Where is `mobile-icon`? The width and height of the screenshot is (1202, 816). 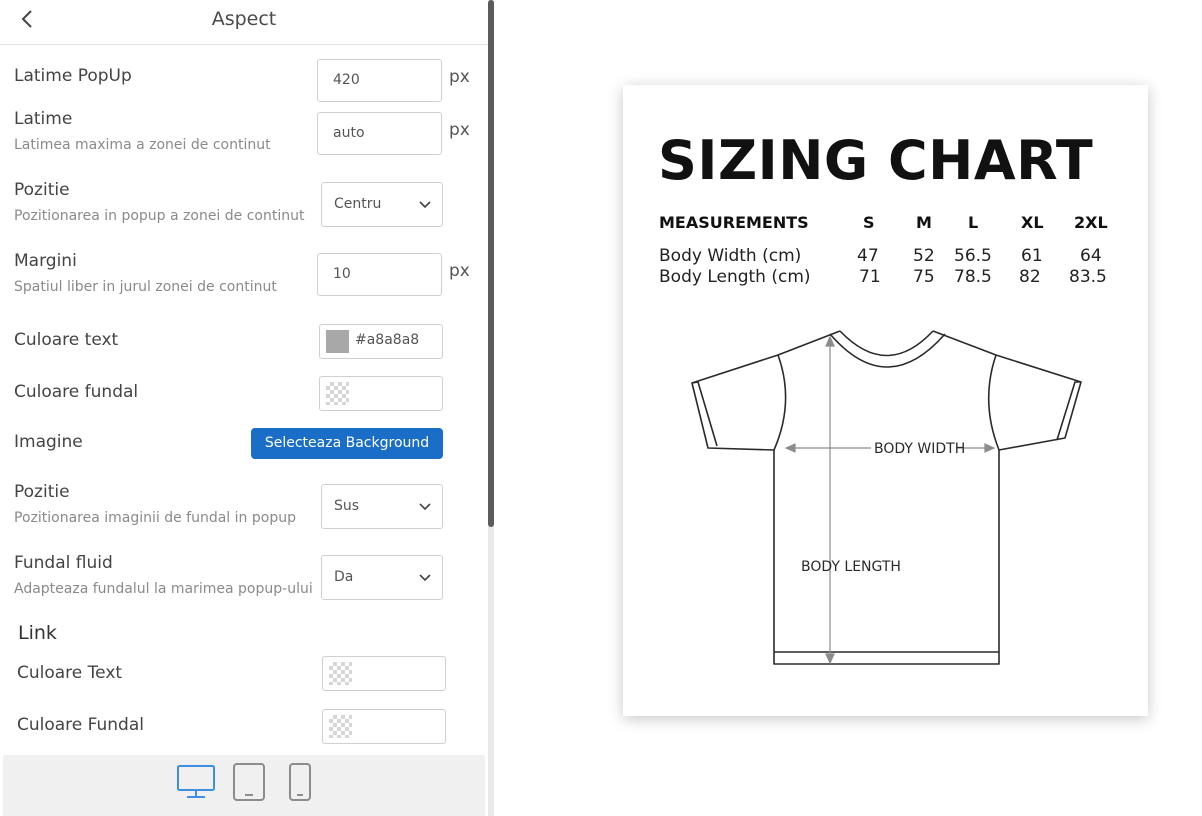 mobile-icon is located at coordinates (300, 784).